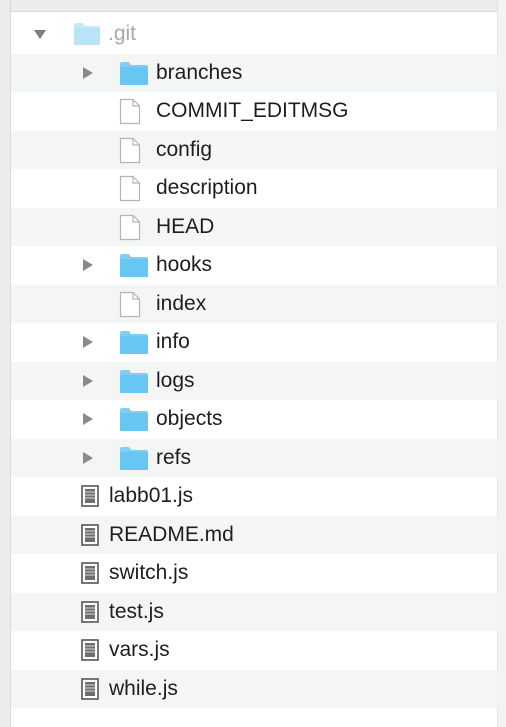 This screenshot has width=506, height=727. I want to click on tree-item-head: HEAD, so click(254, 226).